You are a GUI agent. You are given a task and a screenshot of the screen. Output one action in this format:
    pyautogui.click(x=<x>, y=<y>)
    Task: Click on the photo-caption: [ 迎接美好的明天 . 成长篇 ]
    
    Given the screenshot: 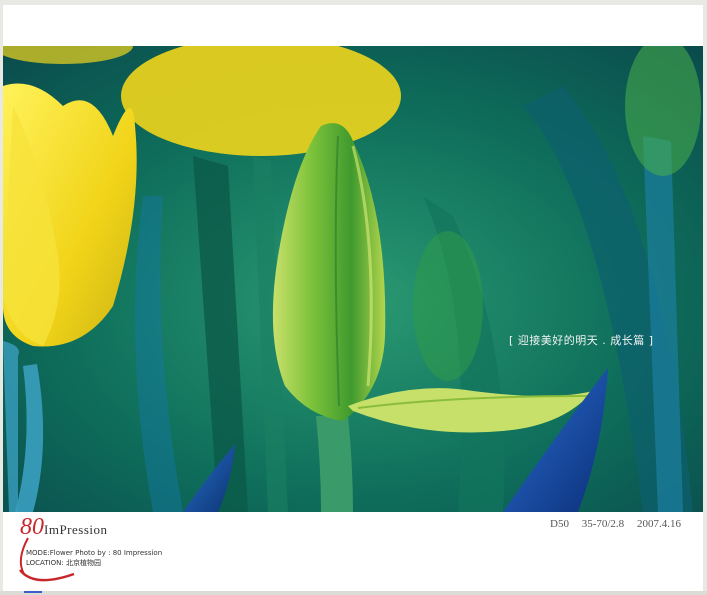 What is the action you would take?
    pyautogui.click(x=581, y=340)
    